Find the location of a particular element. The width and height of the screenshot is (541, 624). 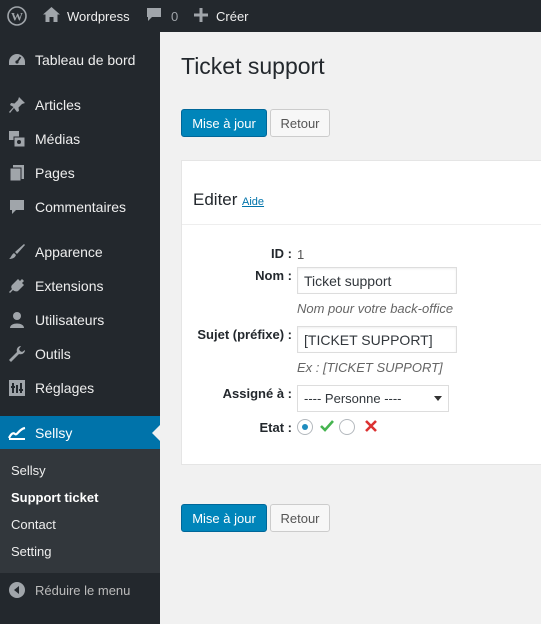

subject-label: Sujet (préfixe) : is located at coordinates (244, 334).